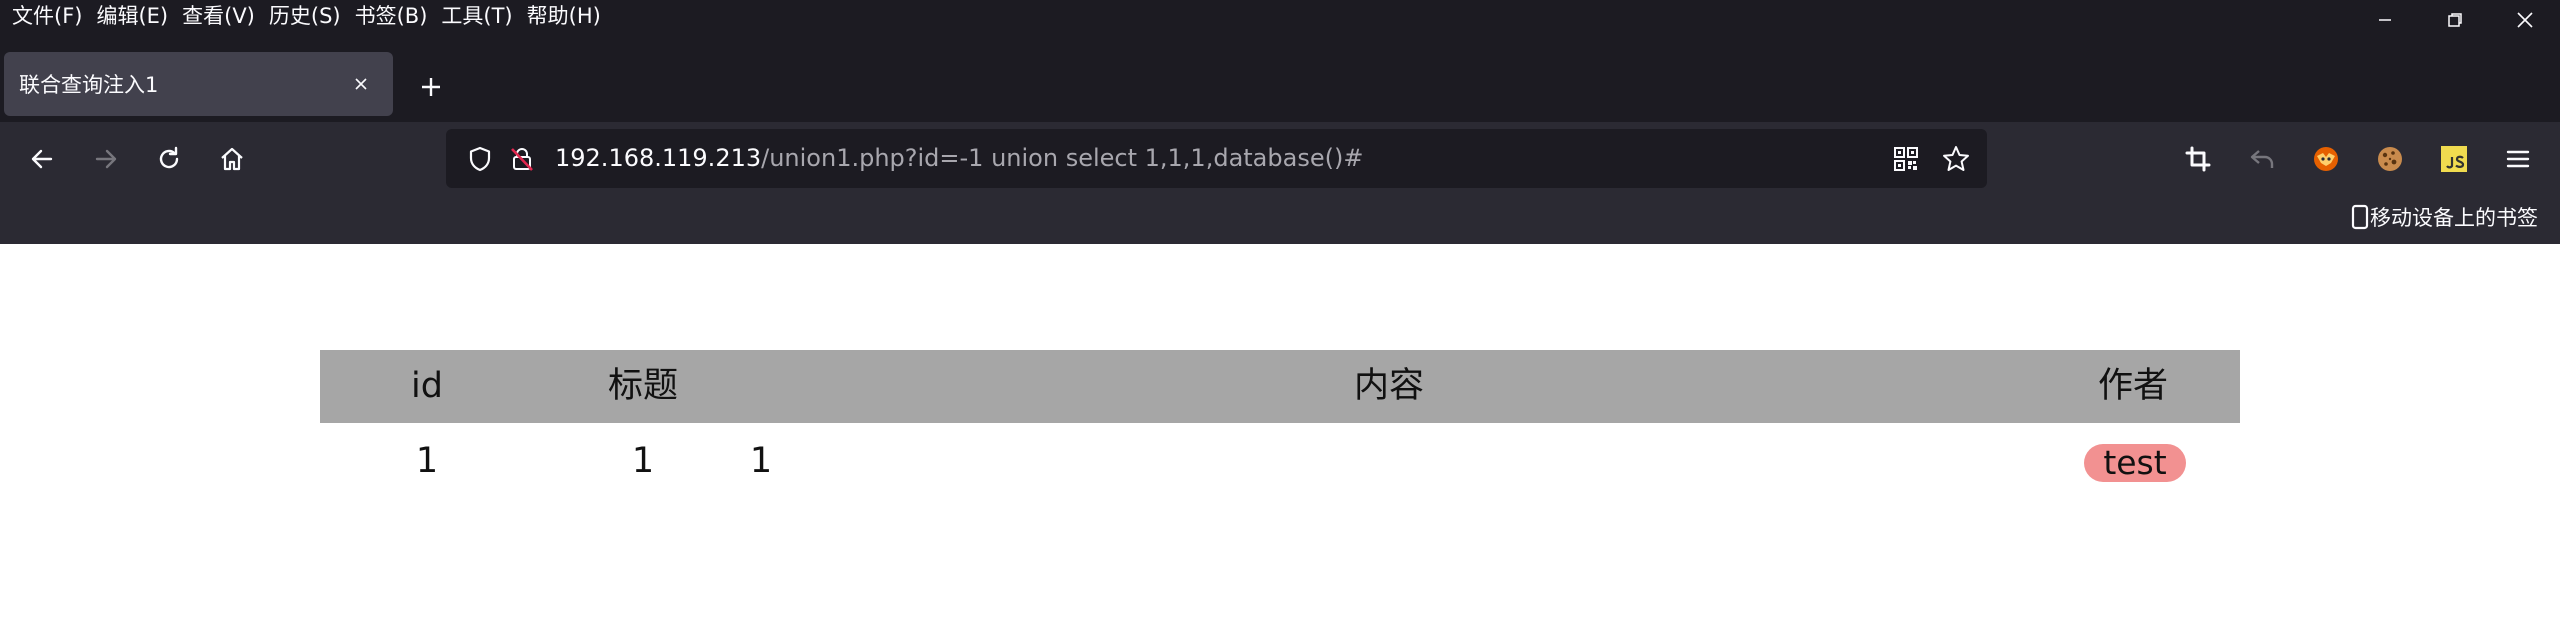 The image size is (2560, 629). I want to click on reload-button, so click(169, 159).